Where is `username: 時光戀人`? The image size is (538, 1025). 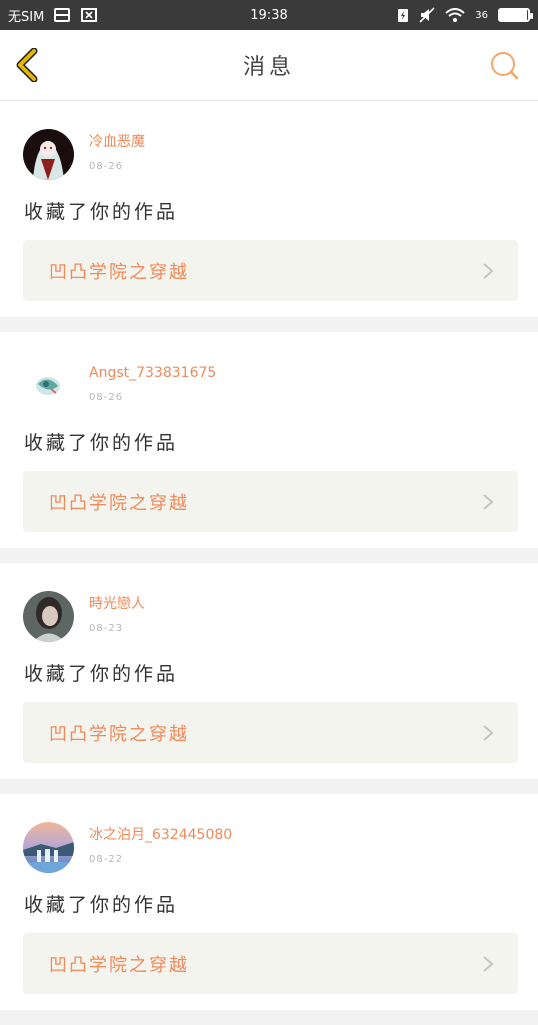 username: 時光戀人 is located at coordinates (117, 604).